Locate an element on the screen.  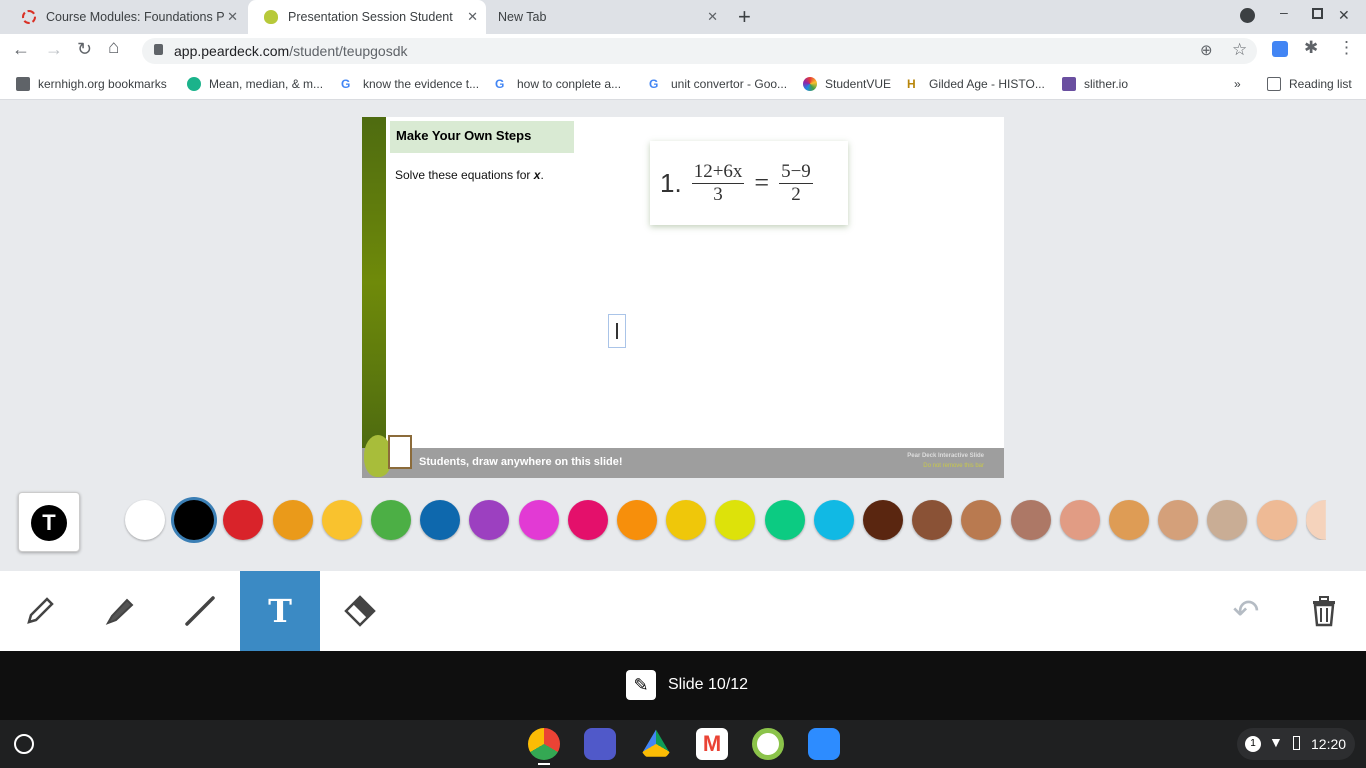
zoom-app-icon is located at coordinates (824, 744).